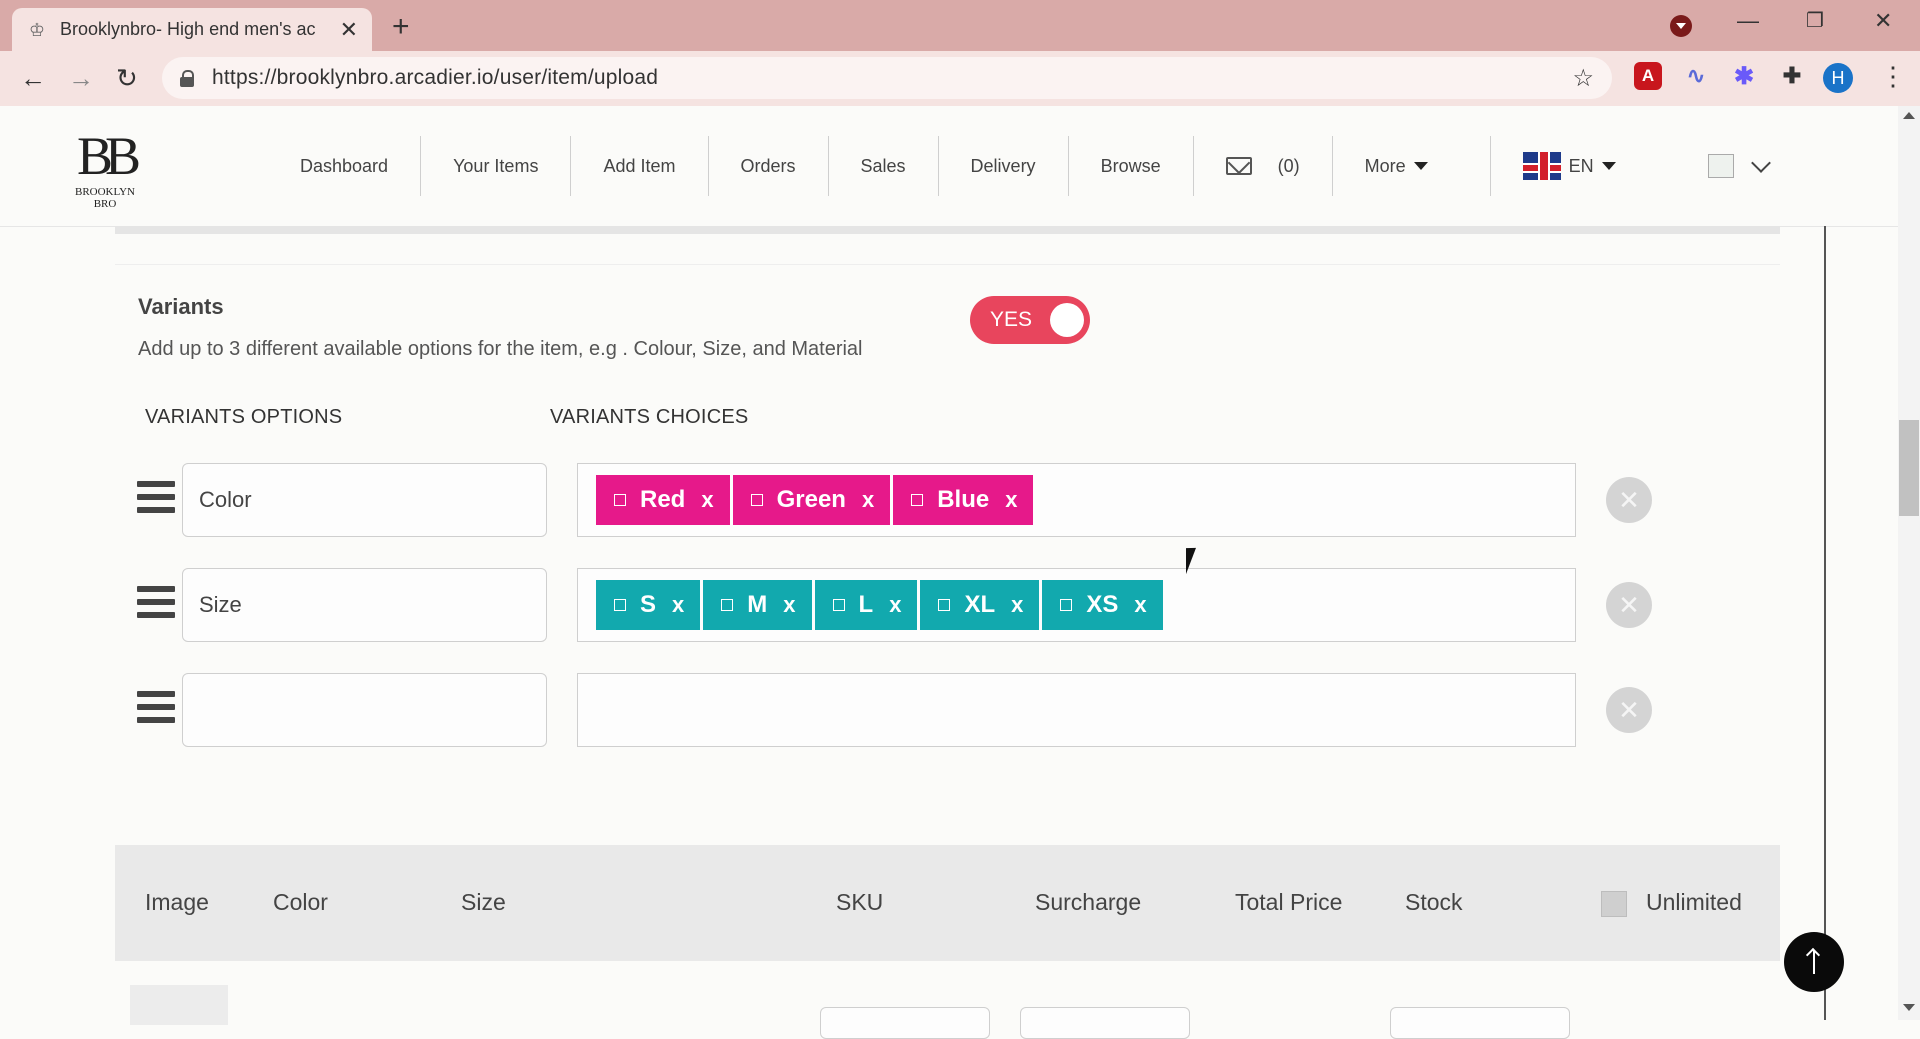 The height and width of the screenshot is (1039, 1920). What do you see at coordinates (181, 306) in the screenshot?
I see `variants-title: Variants` at bounding box center [181, 306].